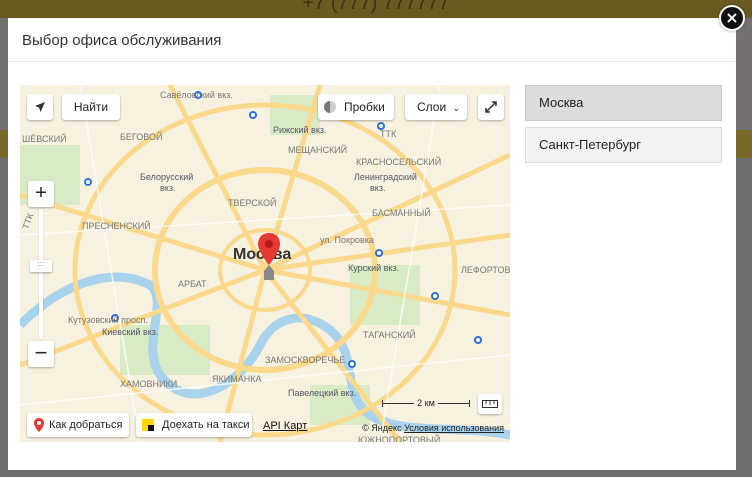 The image size is (752, 477). What do you see at coordinates (27, 220) in the screenshot?
I see `map-label-ttk: ТТК` at bounding box center [27, 220].